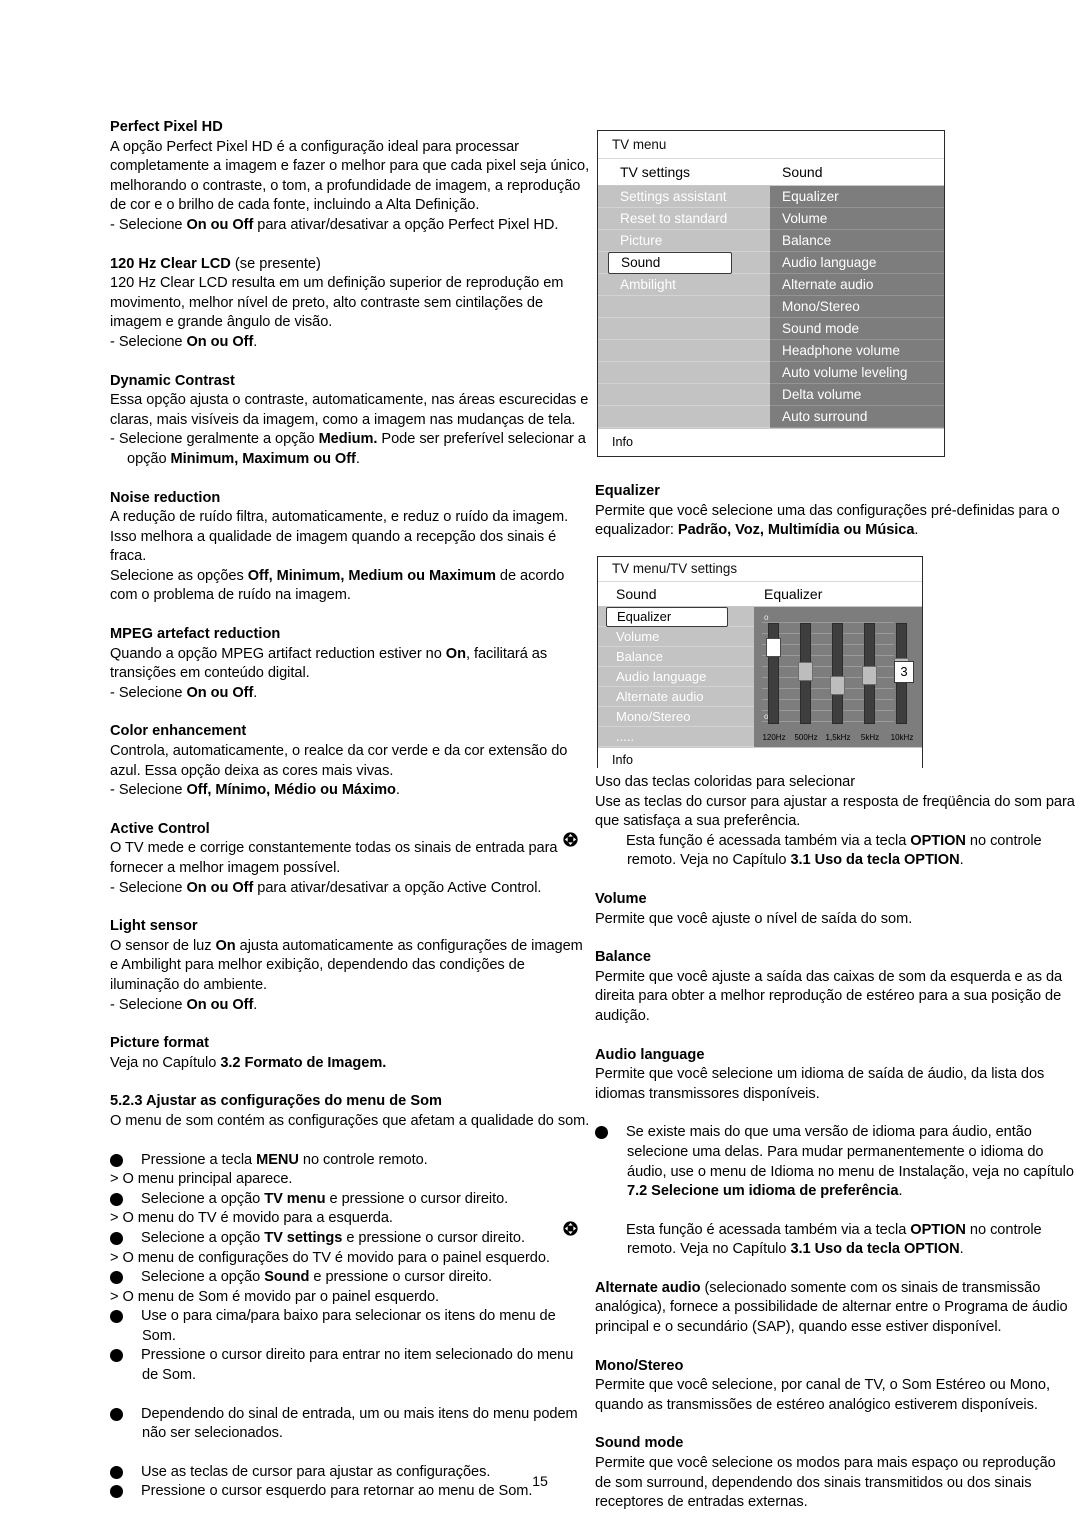  What do you see at coordinates (725, 782) in the screenshot?
I see `paragraph-colored-keys: Uso das teclas coloridas para selecionar` at bounding box center [725, 782].